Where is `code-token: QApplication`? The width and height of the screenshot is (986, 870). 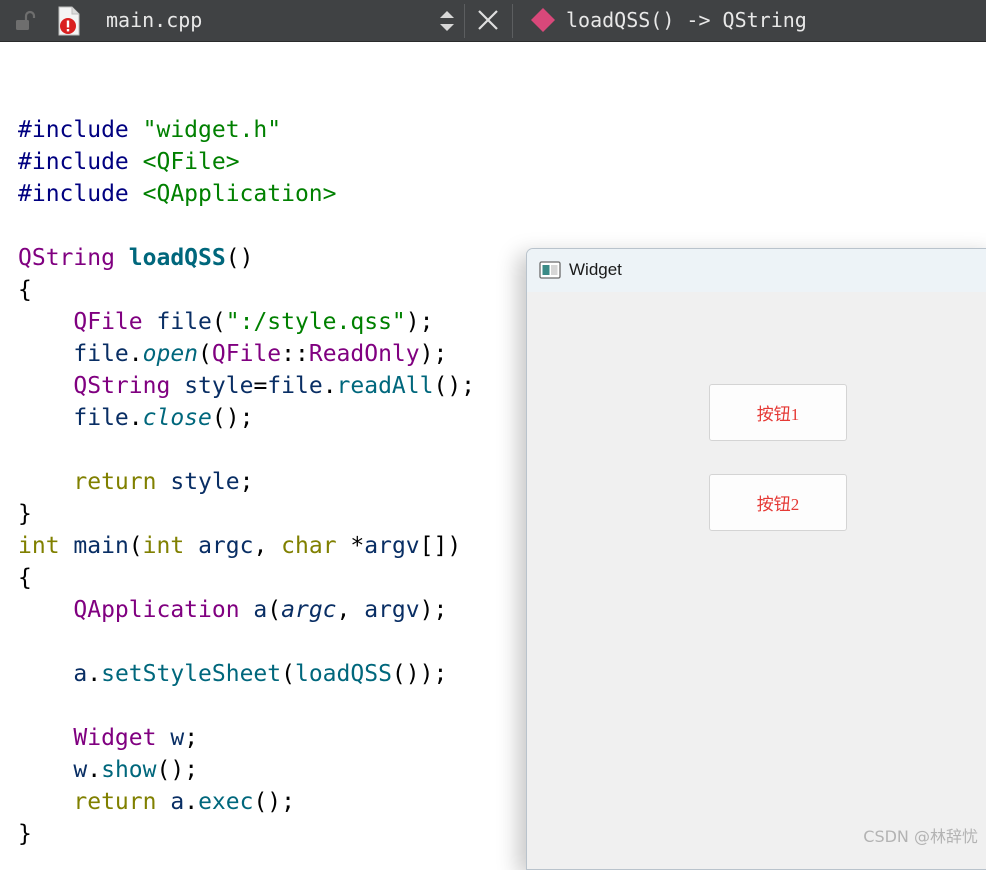
code-token: QApplication is located at coordinates (156, 610).